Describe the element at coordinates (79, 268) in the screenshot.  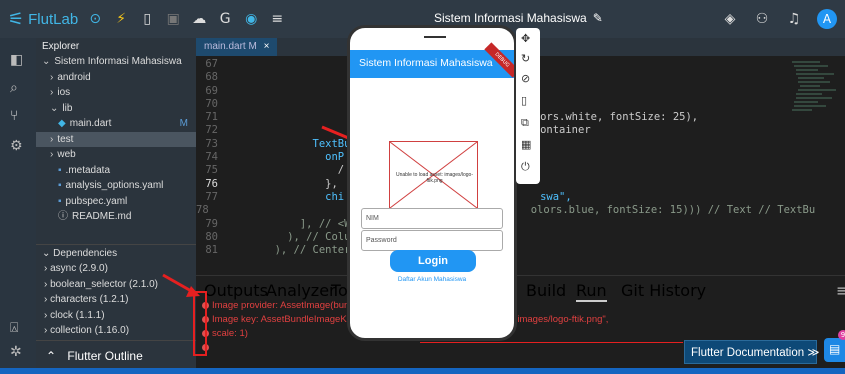
I see `dependency-label: async (2.9.0)` at that location.